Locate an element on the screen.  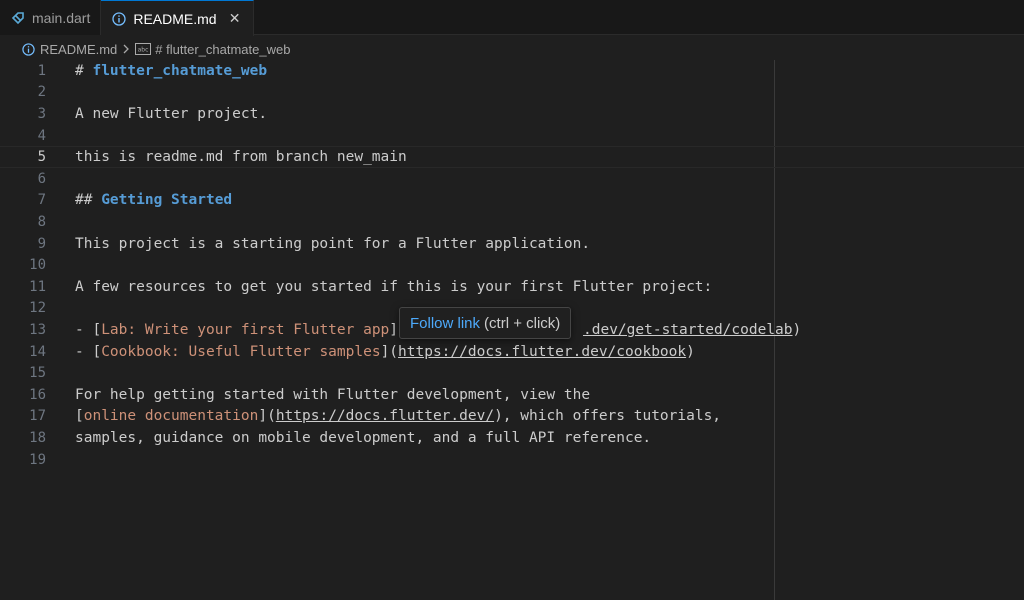
bracket: ] is located at coordinates (394, 329).